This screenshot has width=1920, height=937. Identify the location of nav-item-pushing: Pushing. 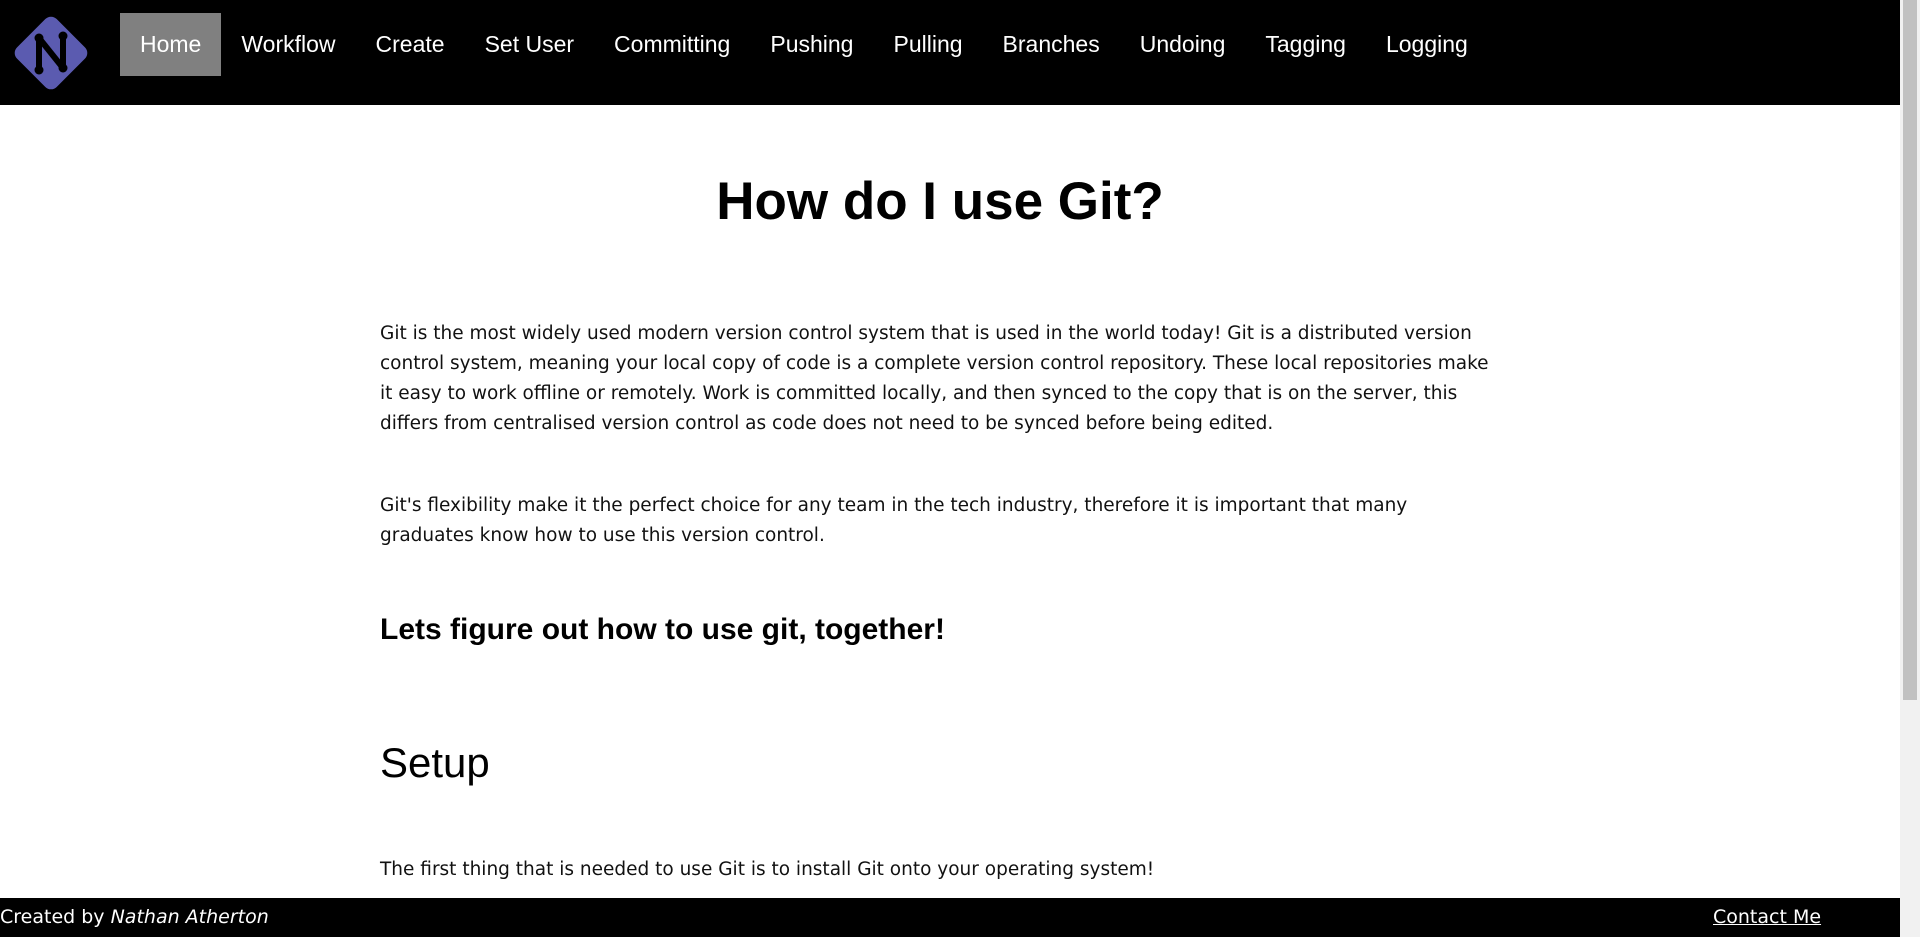
(811, 44).